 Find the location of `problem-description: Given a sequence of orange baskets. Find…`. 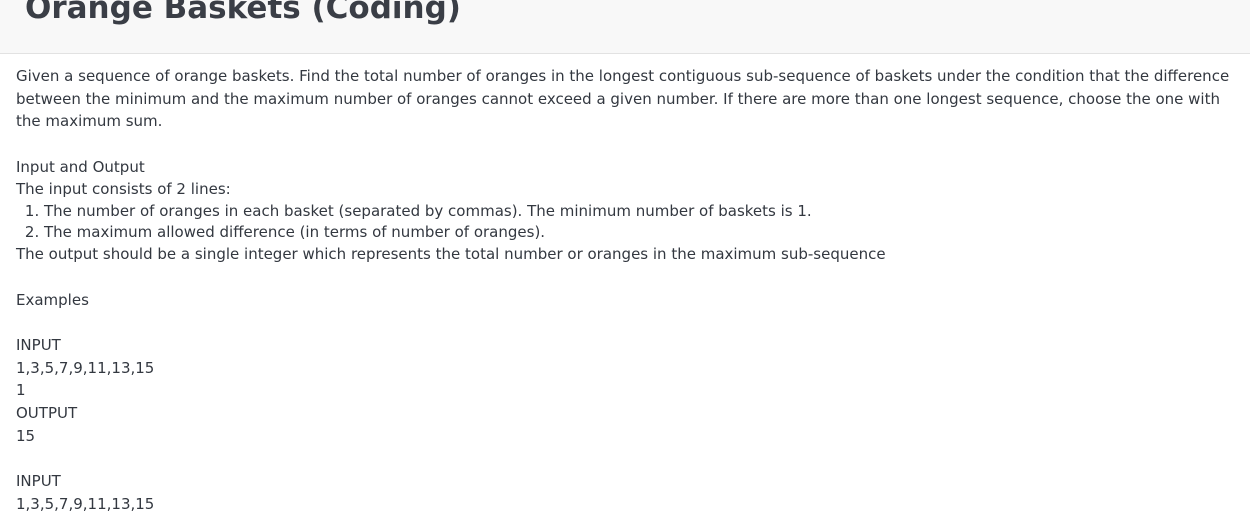

problem-description: Given a sequence of orange baskets. Find… is located at coordinates (623, 99).